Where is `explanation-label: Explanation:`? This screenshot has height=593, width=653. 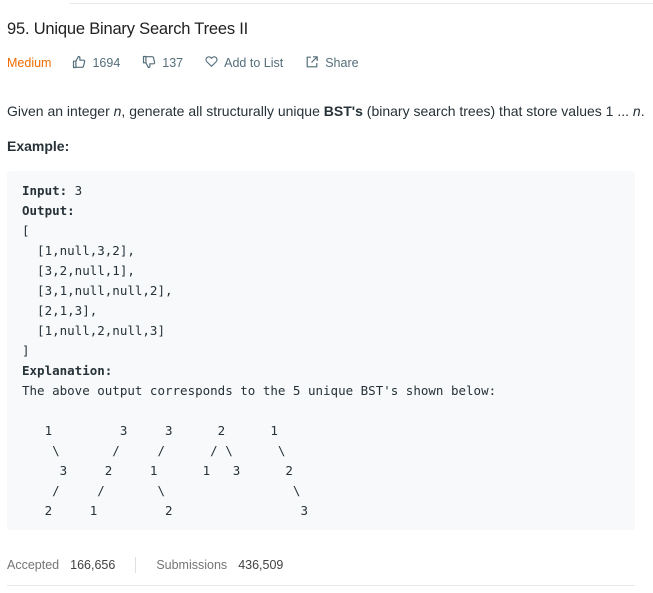 explanation-label: Explanation: is located at coordinates (67, 370).